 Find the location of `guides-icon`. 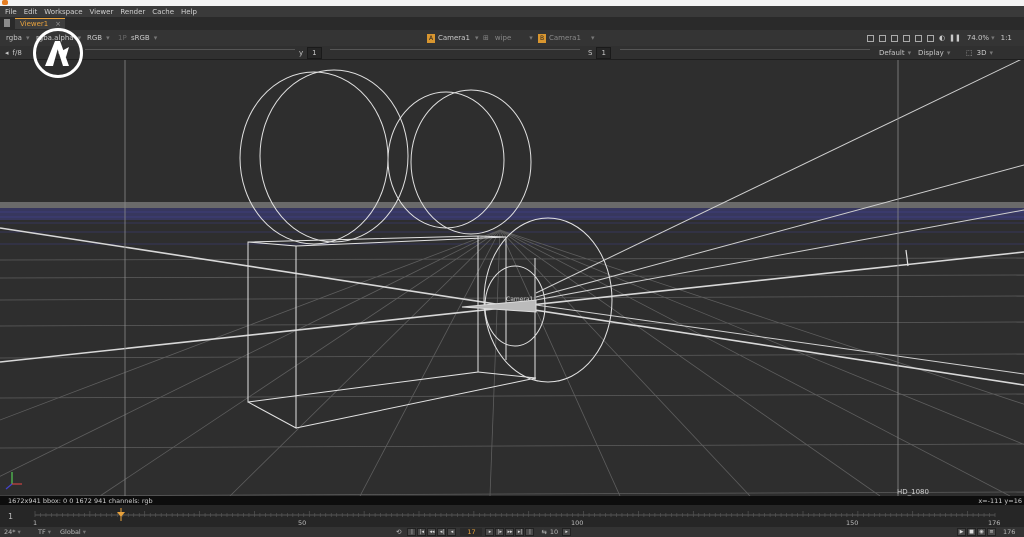

guides-icon is located at coordinates (882, 38).